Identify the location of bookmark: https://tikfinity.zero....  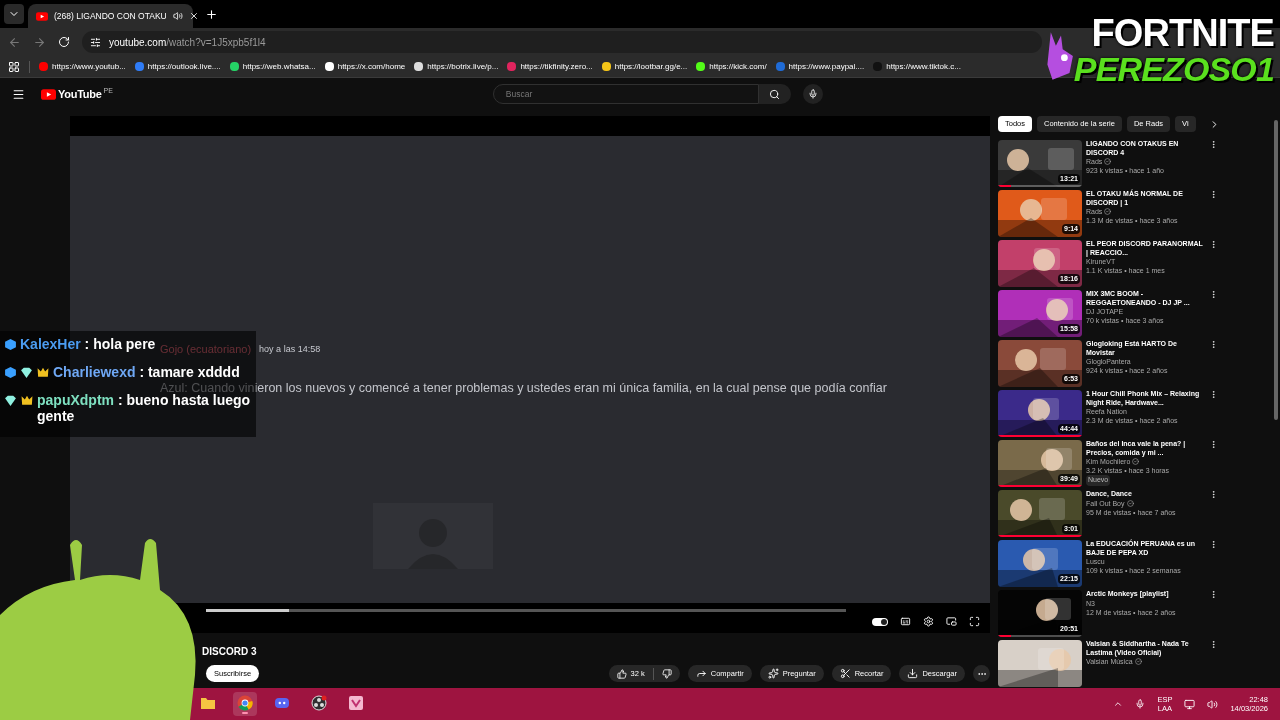
(550, 66).